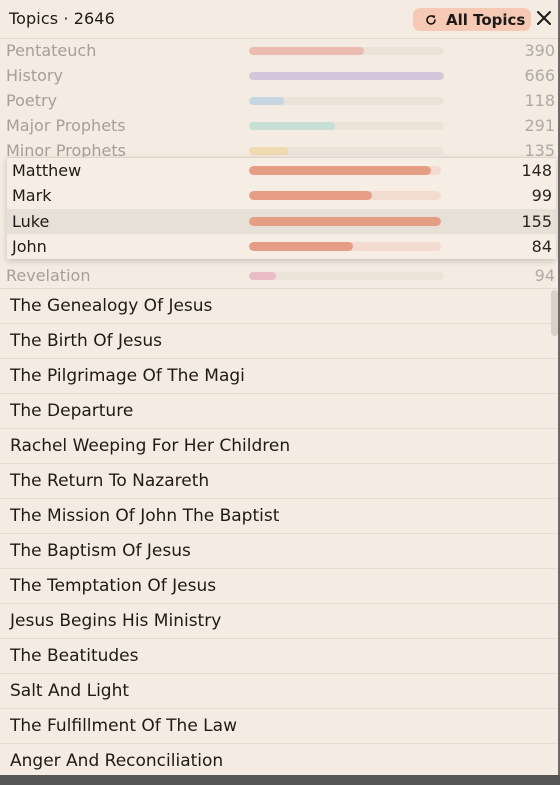 This screenshot has width=560, height=785. What do you see at coordinates (544, 275) in the screenshot?
I see `category-count: 94` at bounding box center [544, 275].